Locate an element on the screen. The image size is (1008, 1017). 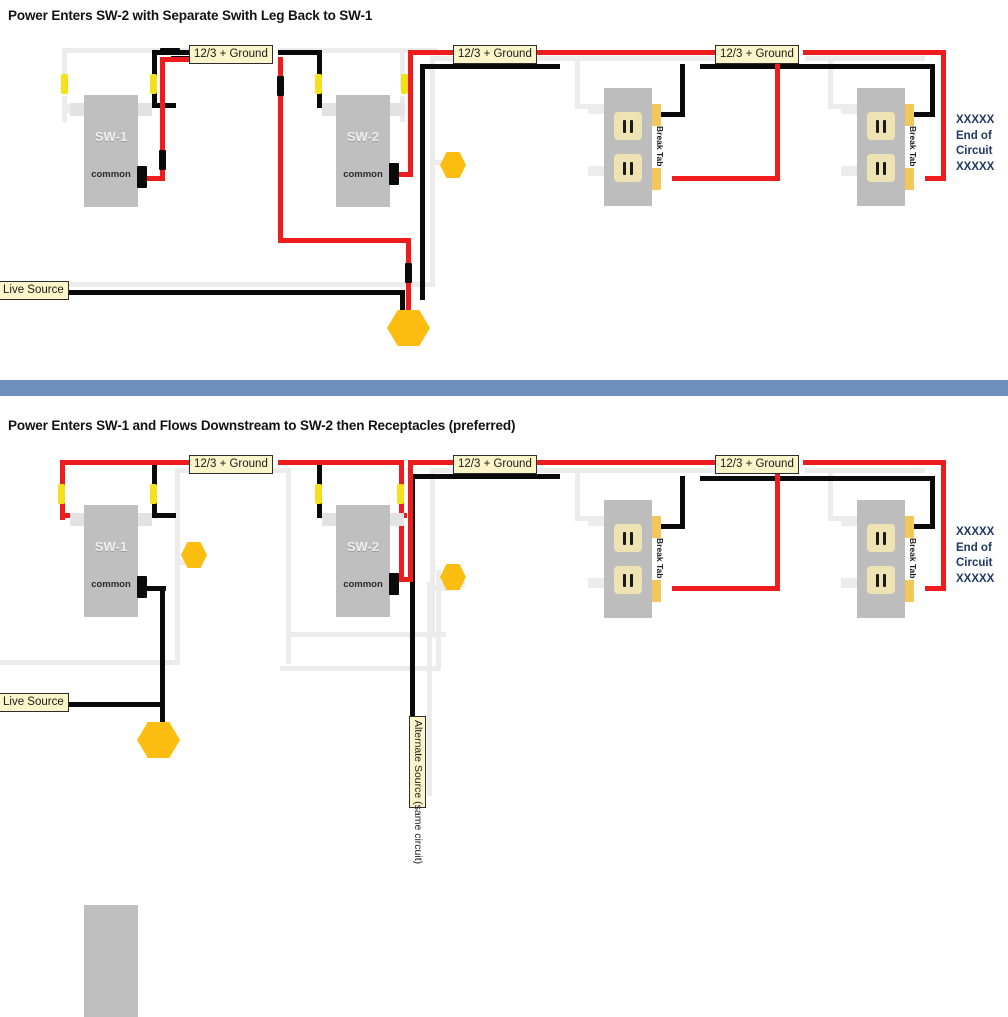
end-of-circuit-note: XXXXX End of Circuit XXXXX is located at coordinates (975, 556).